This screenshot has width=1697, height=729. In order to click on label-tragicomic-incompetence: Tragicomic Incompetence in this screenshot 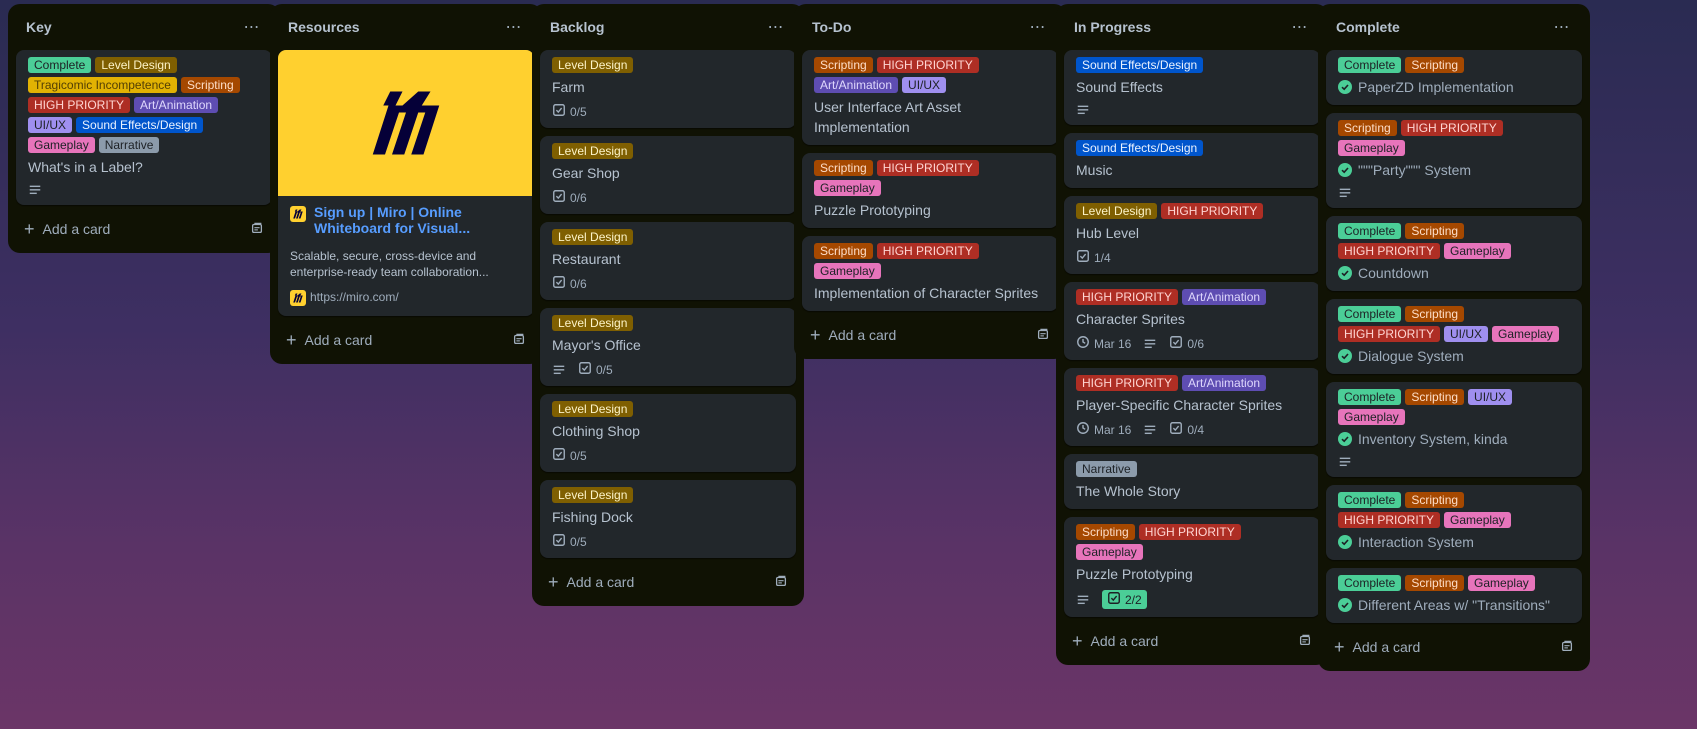, I will do `click(102, 85)`.